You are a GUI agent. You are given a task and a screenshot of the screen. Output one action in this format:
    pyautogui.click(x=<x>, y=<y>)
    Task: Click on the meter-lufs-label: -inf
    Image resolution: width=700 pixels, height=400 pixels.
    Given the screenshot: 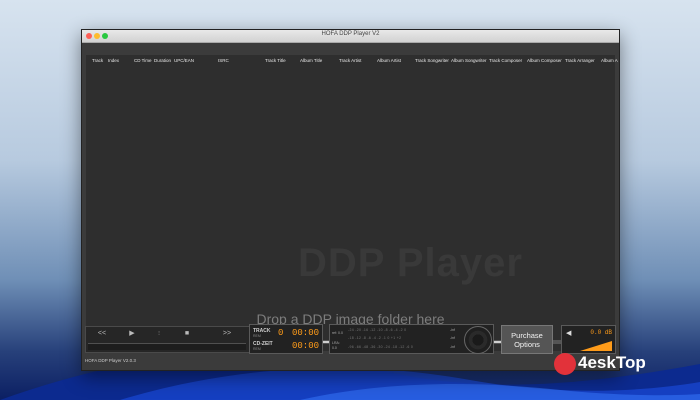 What is the action you would take?
    pyautogui.click(x=452, y=347)
    